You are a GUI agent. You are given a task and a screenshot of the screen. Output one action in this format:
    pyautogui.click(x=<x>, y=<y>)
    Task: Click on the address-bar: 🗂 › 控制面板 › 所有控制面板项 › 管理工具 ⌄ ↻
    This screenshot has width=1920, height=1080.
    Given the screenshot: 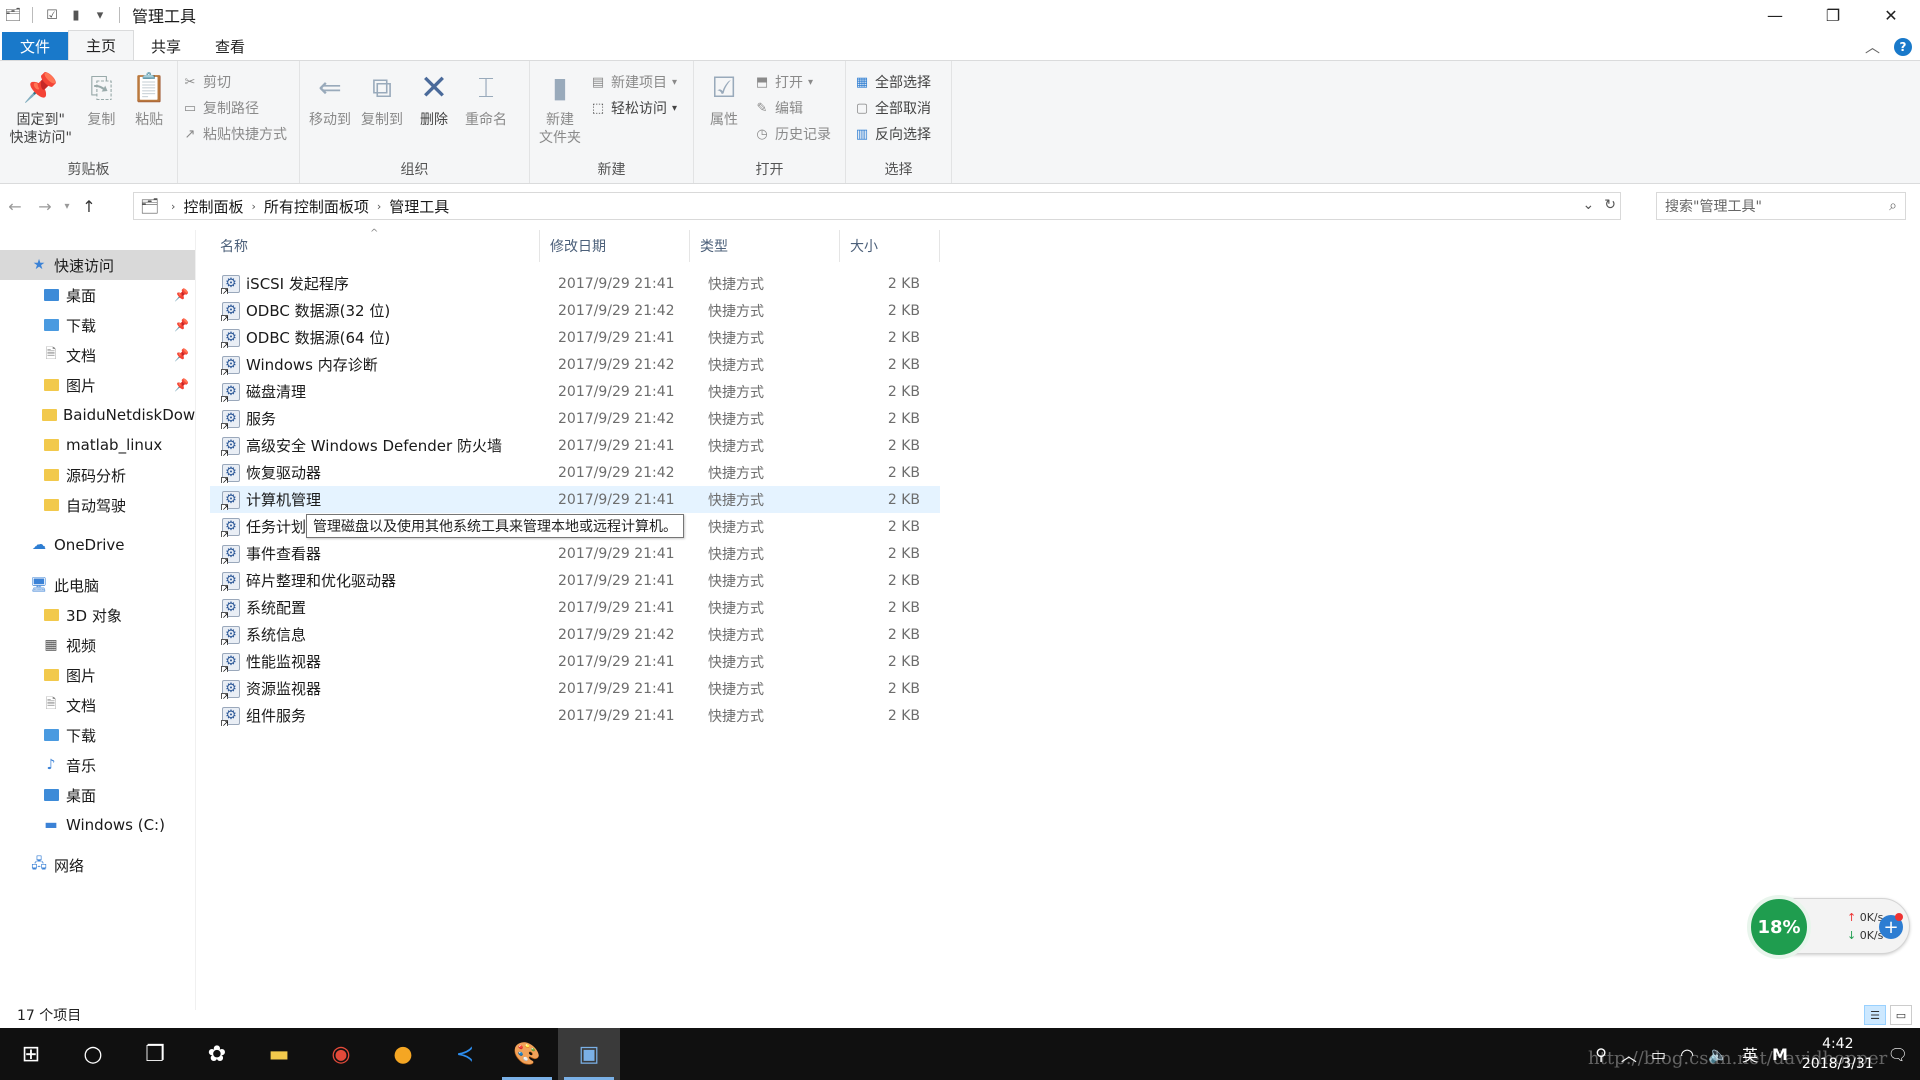 What is the action you would take?
    pyautogui.click(x=877, y=206)
    